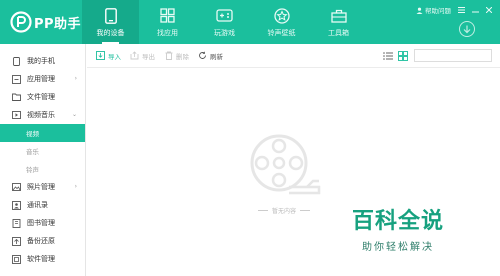  Describe the element at coordinates (282, 16) in the screenshot. I see `star-icon` at that location.